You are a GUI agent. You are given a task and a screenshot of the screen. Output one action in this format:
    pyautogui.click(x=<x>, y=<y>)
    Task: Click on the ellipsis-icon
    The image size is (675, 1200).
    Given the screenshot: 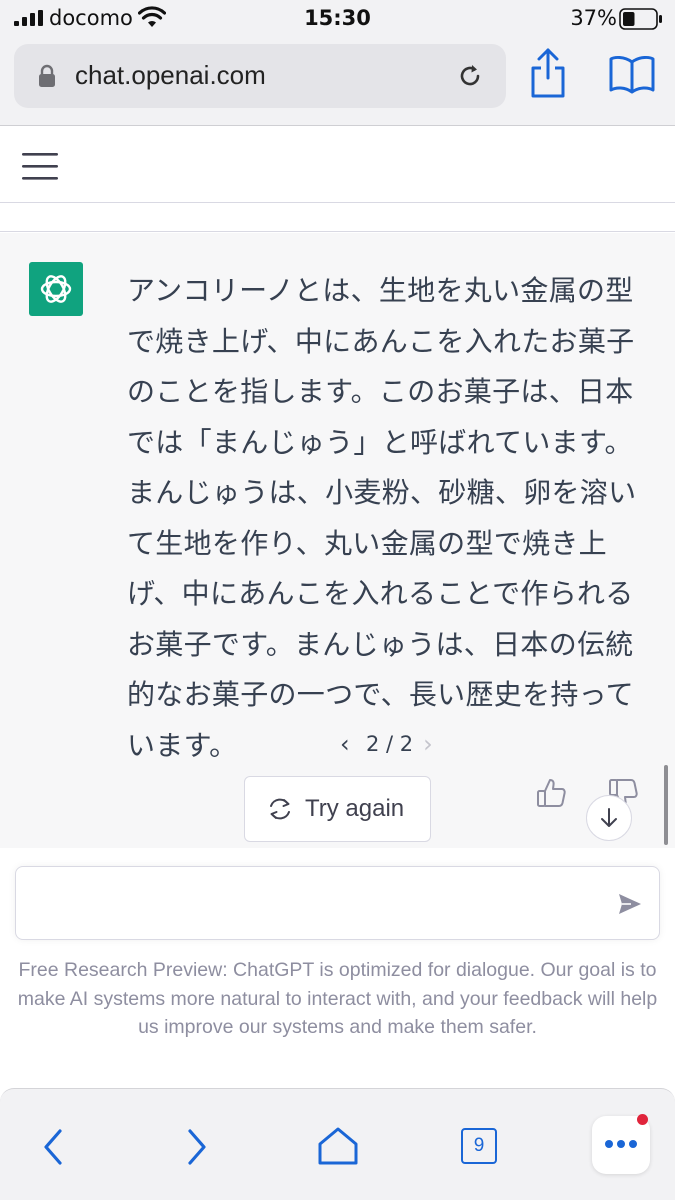 What is the action you would take?
    pyautogui.click(x=621, y=1144)
    